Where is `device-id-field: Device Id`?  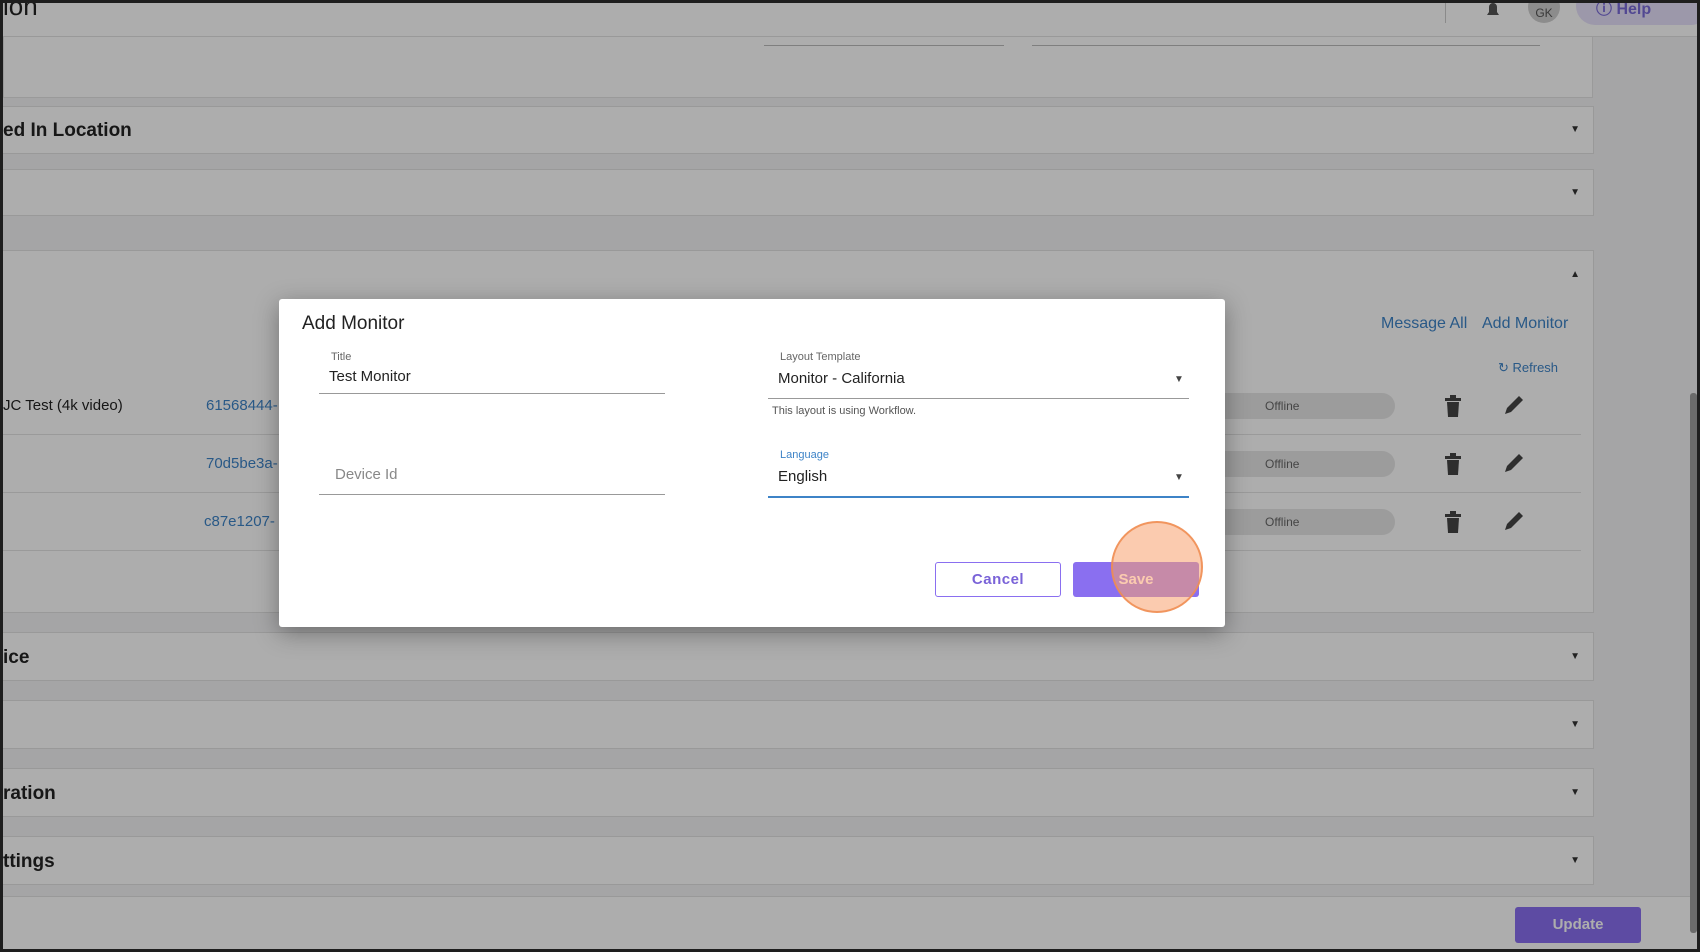
device-id-field: Device Id is located at coordinates (492, 473).